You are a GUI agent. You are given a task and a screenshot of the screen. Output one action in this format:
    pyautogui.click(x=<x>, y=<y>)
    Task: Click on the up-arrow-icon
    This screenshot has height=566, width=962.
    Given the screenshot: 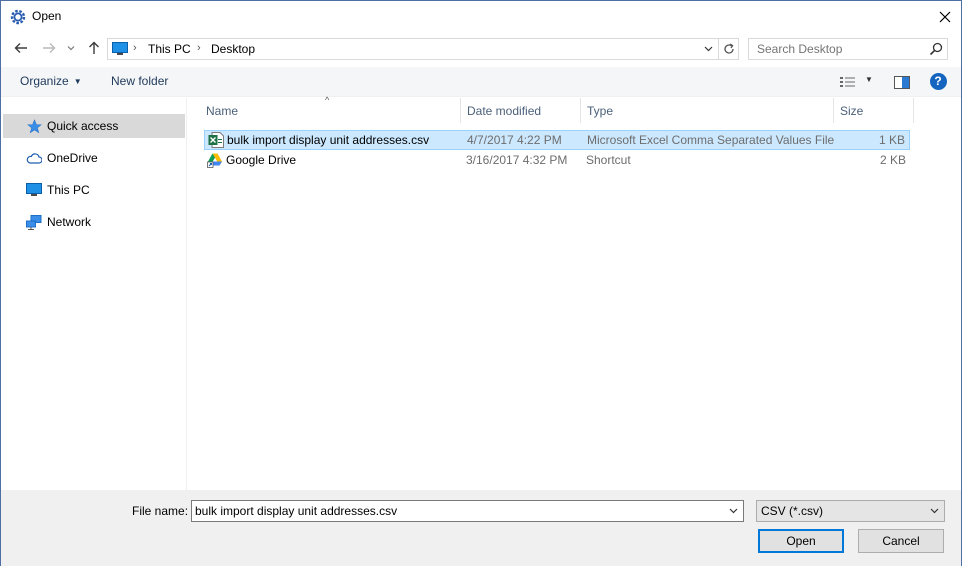 What is the action you would take?
    pyautogui.click(x=94, y=48)
    